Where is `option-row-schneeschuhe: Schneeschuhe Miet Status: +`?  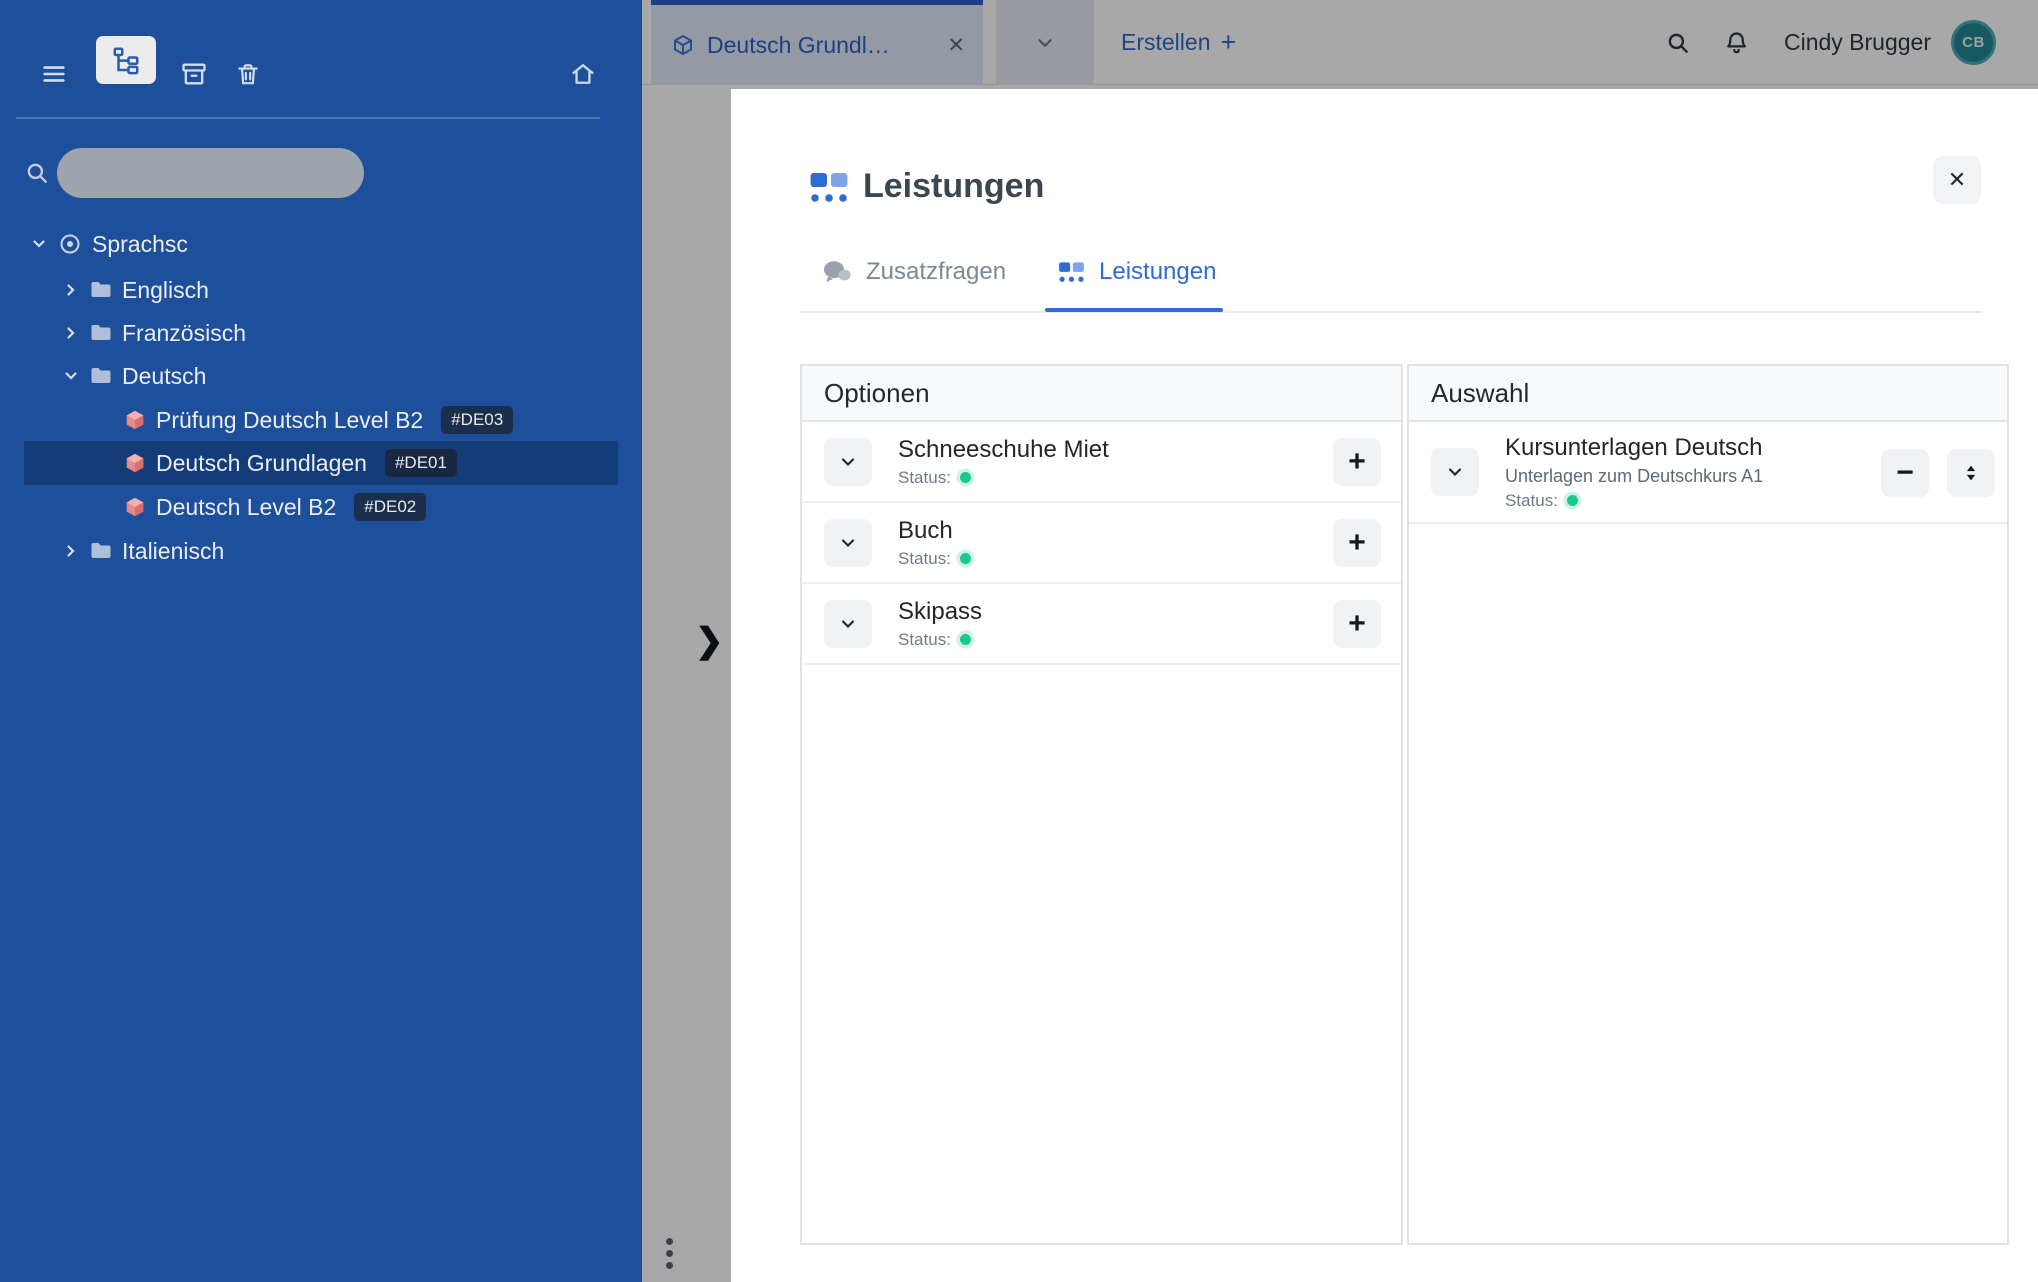 option-row-schneeschuhe: Schneeschuhe Miet Status: + is located at coordinates (1101, 462).